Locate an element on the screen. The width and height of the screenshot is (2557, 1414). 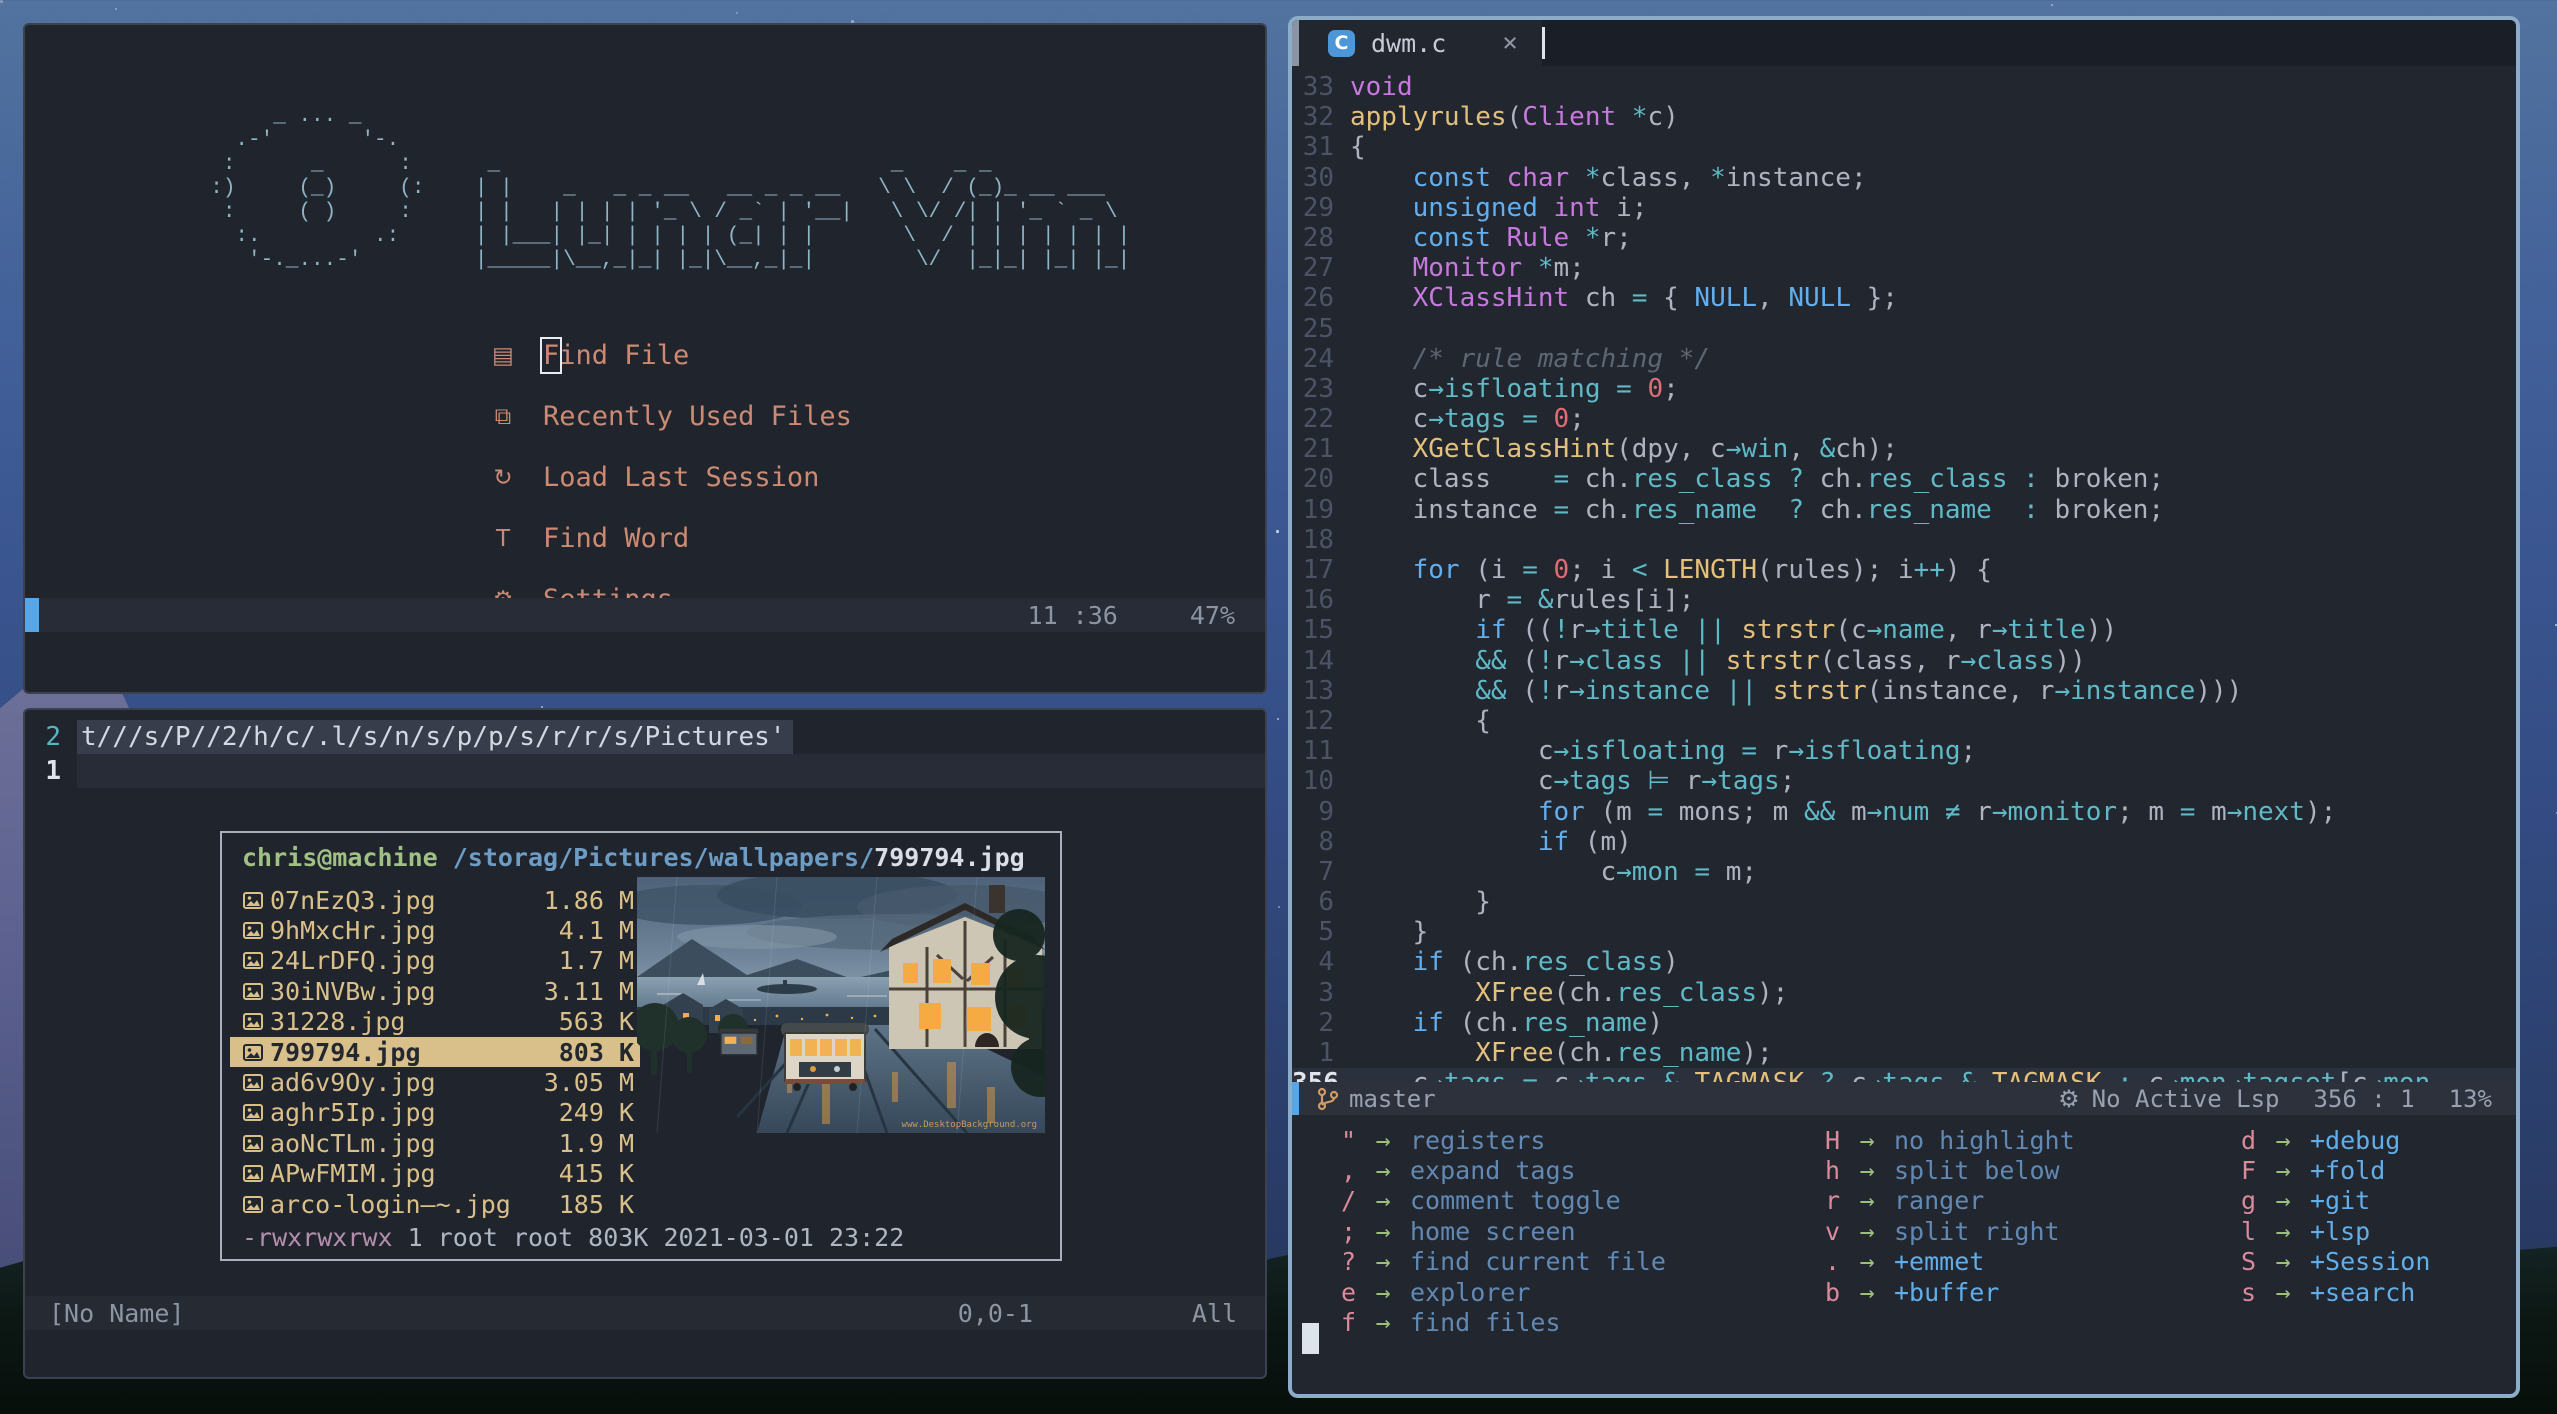
which-key-binding: ? → find current file is located at coordinates (1497, 1262).